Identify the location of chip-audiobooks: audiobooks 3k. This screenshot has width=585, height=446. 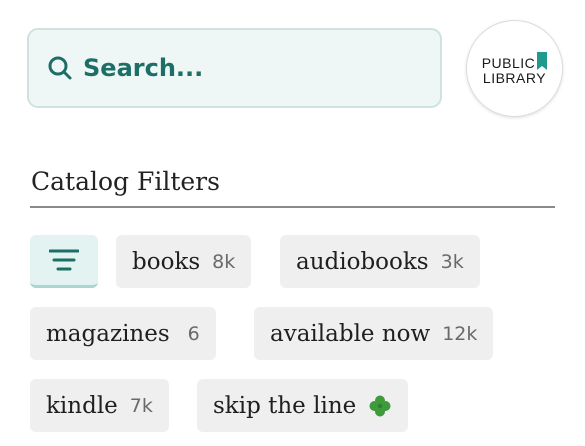
(380, 261).